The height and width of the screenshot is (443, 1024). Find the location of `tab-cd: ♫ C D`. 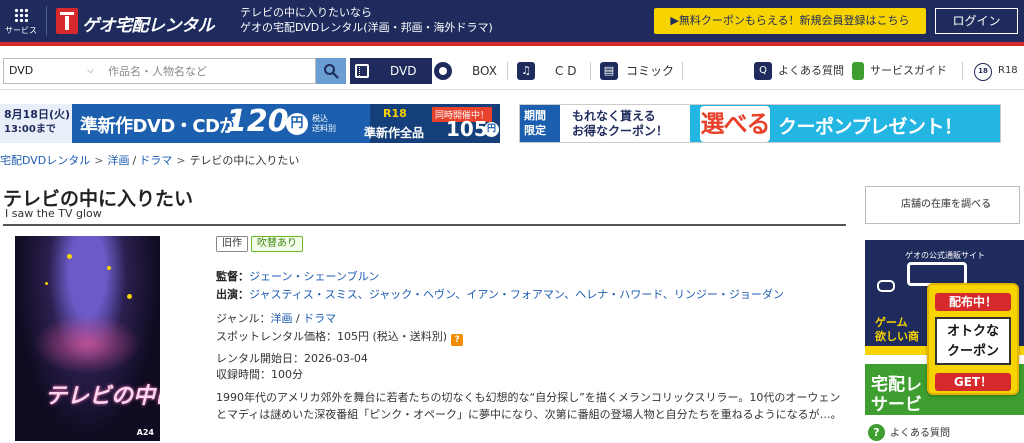

tab-cd: ♫ C D is located at coordinates (552, 71).